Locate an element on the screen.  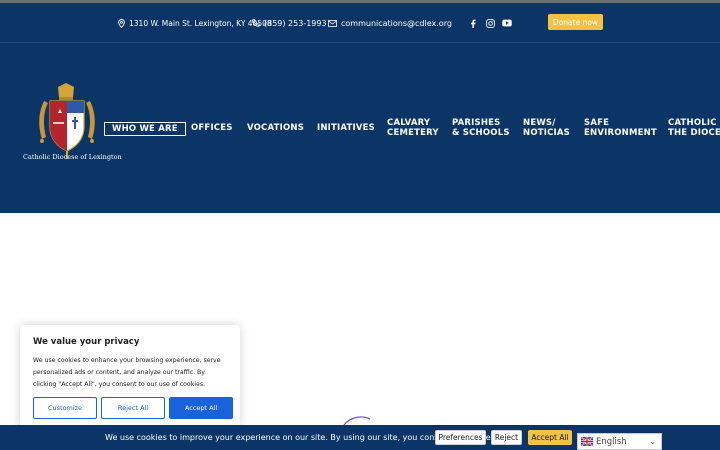
preferences-button: Preferences is located at coordinates (460, 437).